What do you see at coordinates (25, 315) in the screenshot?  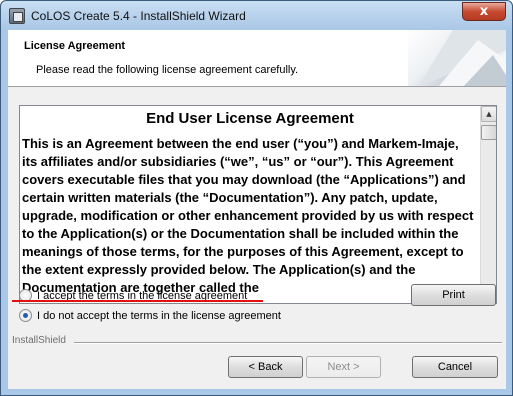 I see `decline-radio` at bounding box center [25, 315].